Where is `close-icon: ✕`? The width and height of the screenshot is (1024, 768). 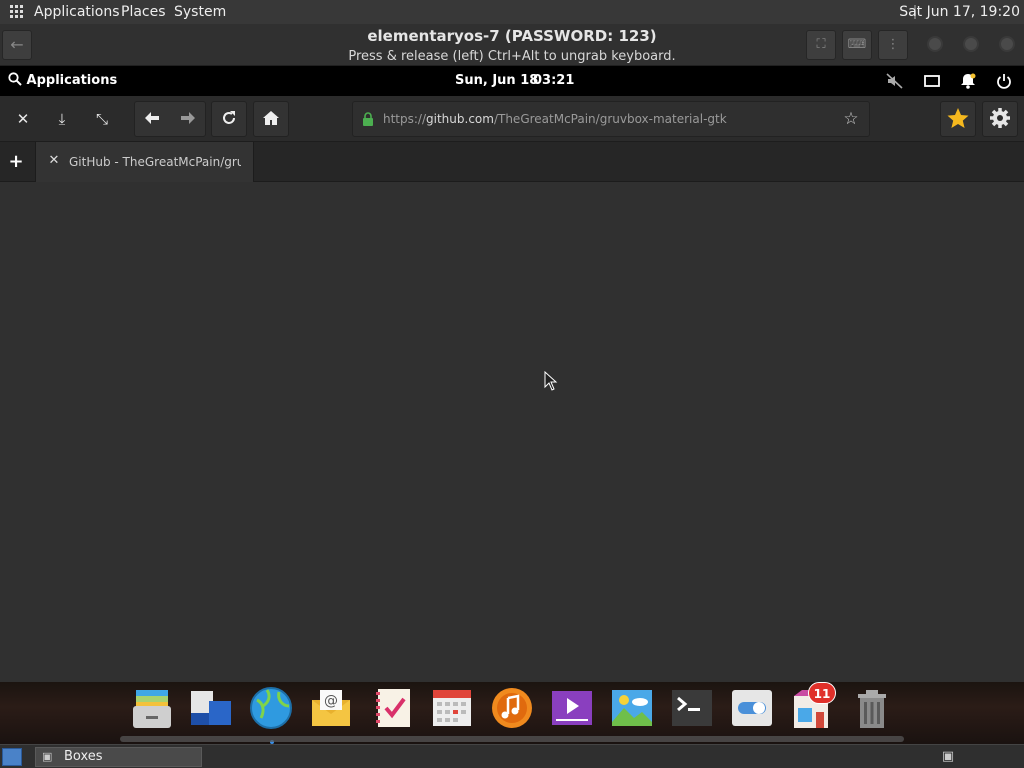
close-icon: ✕ is located at coordinates (23, 119).